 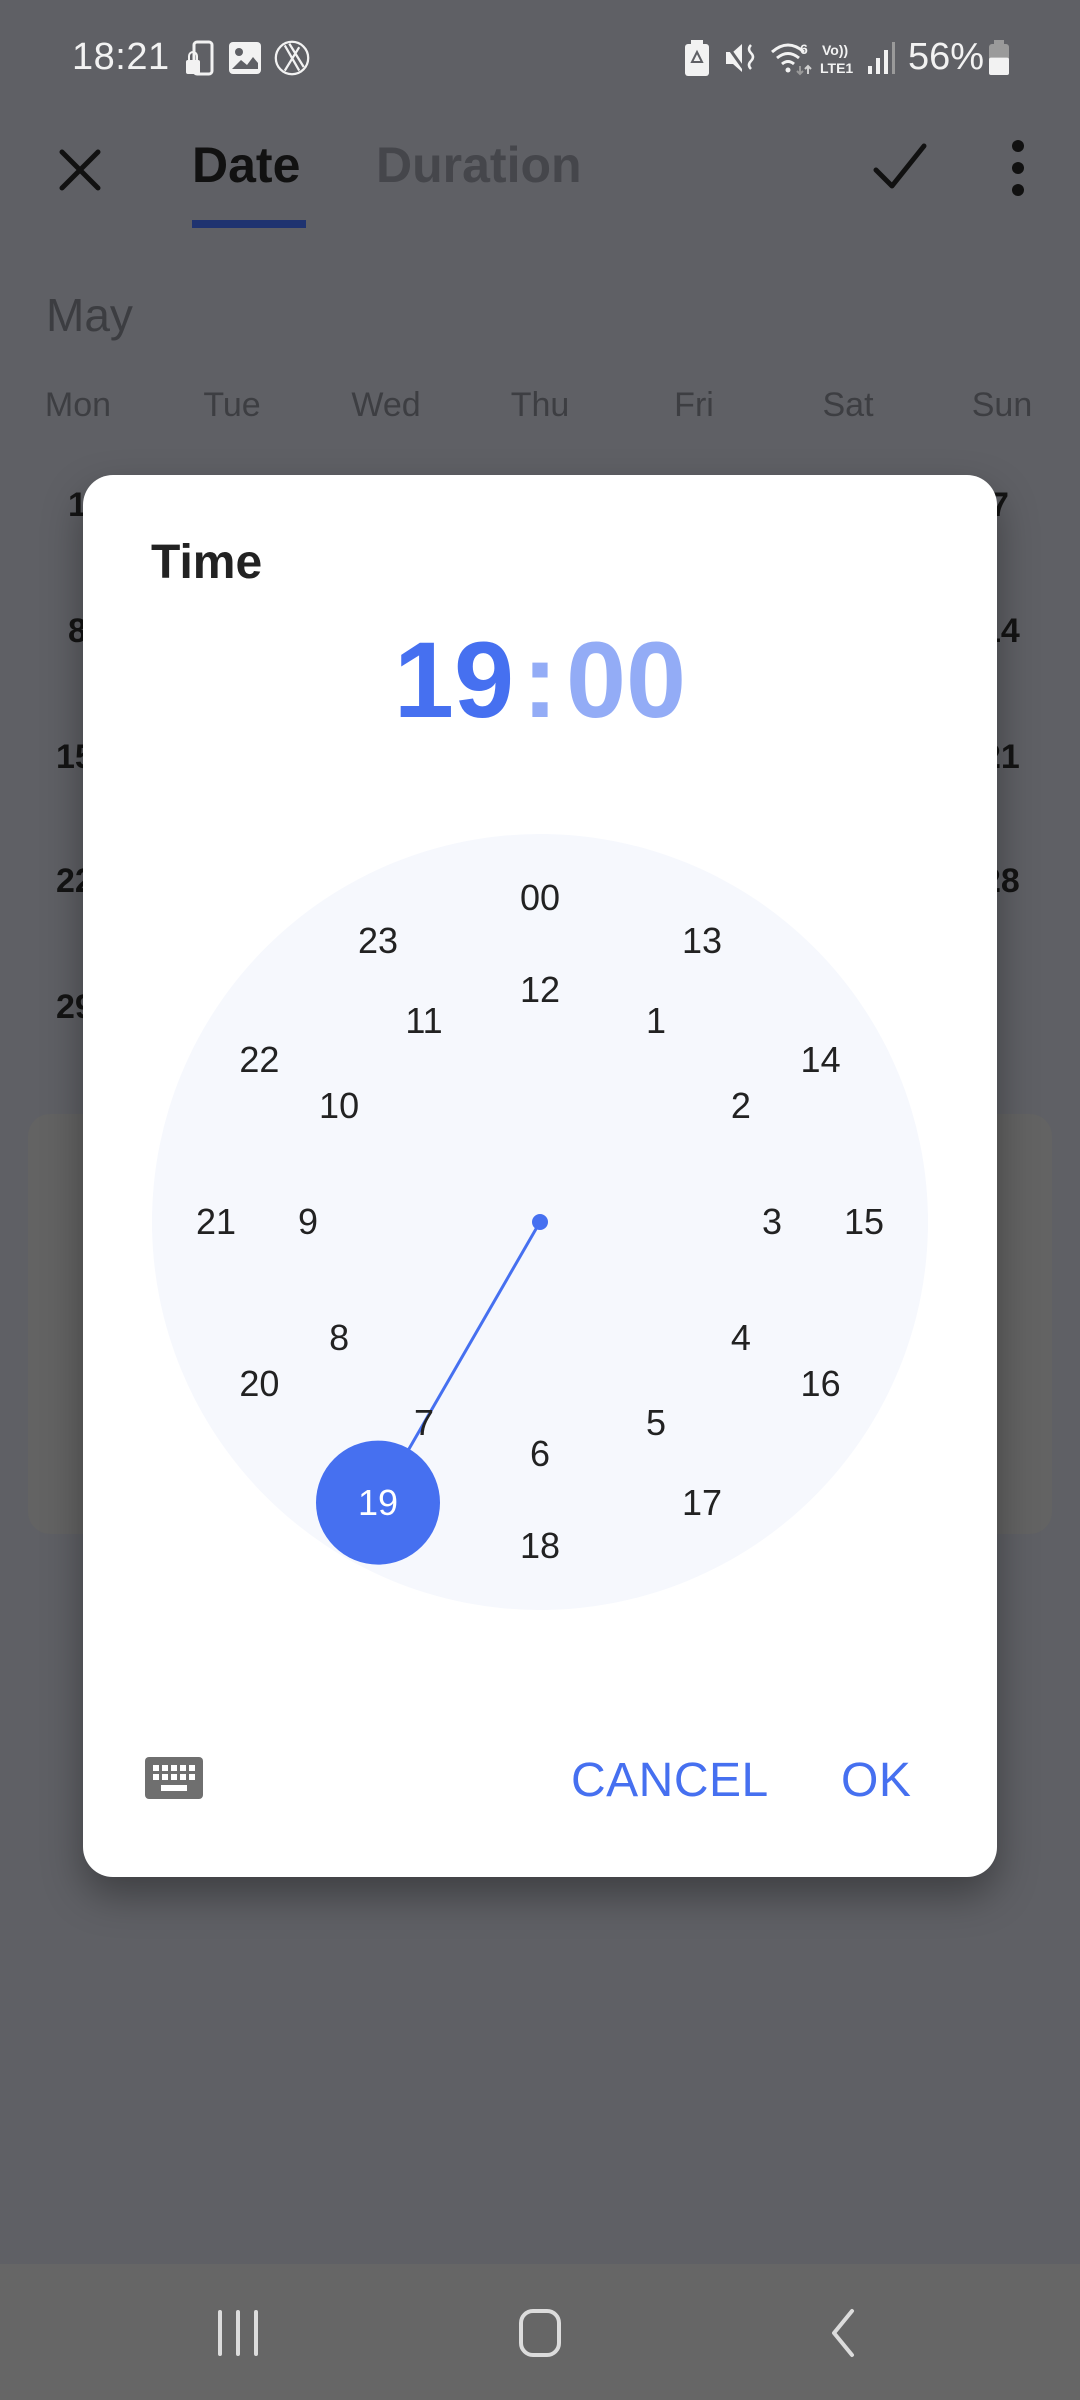 What do you see at coordinates (772, 1222) in the screenshot?
I see `hour-option-3: 3` at bounding box center [772, 1222].